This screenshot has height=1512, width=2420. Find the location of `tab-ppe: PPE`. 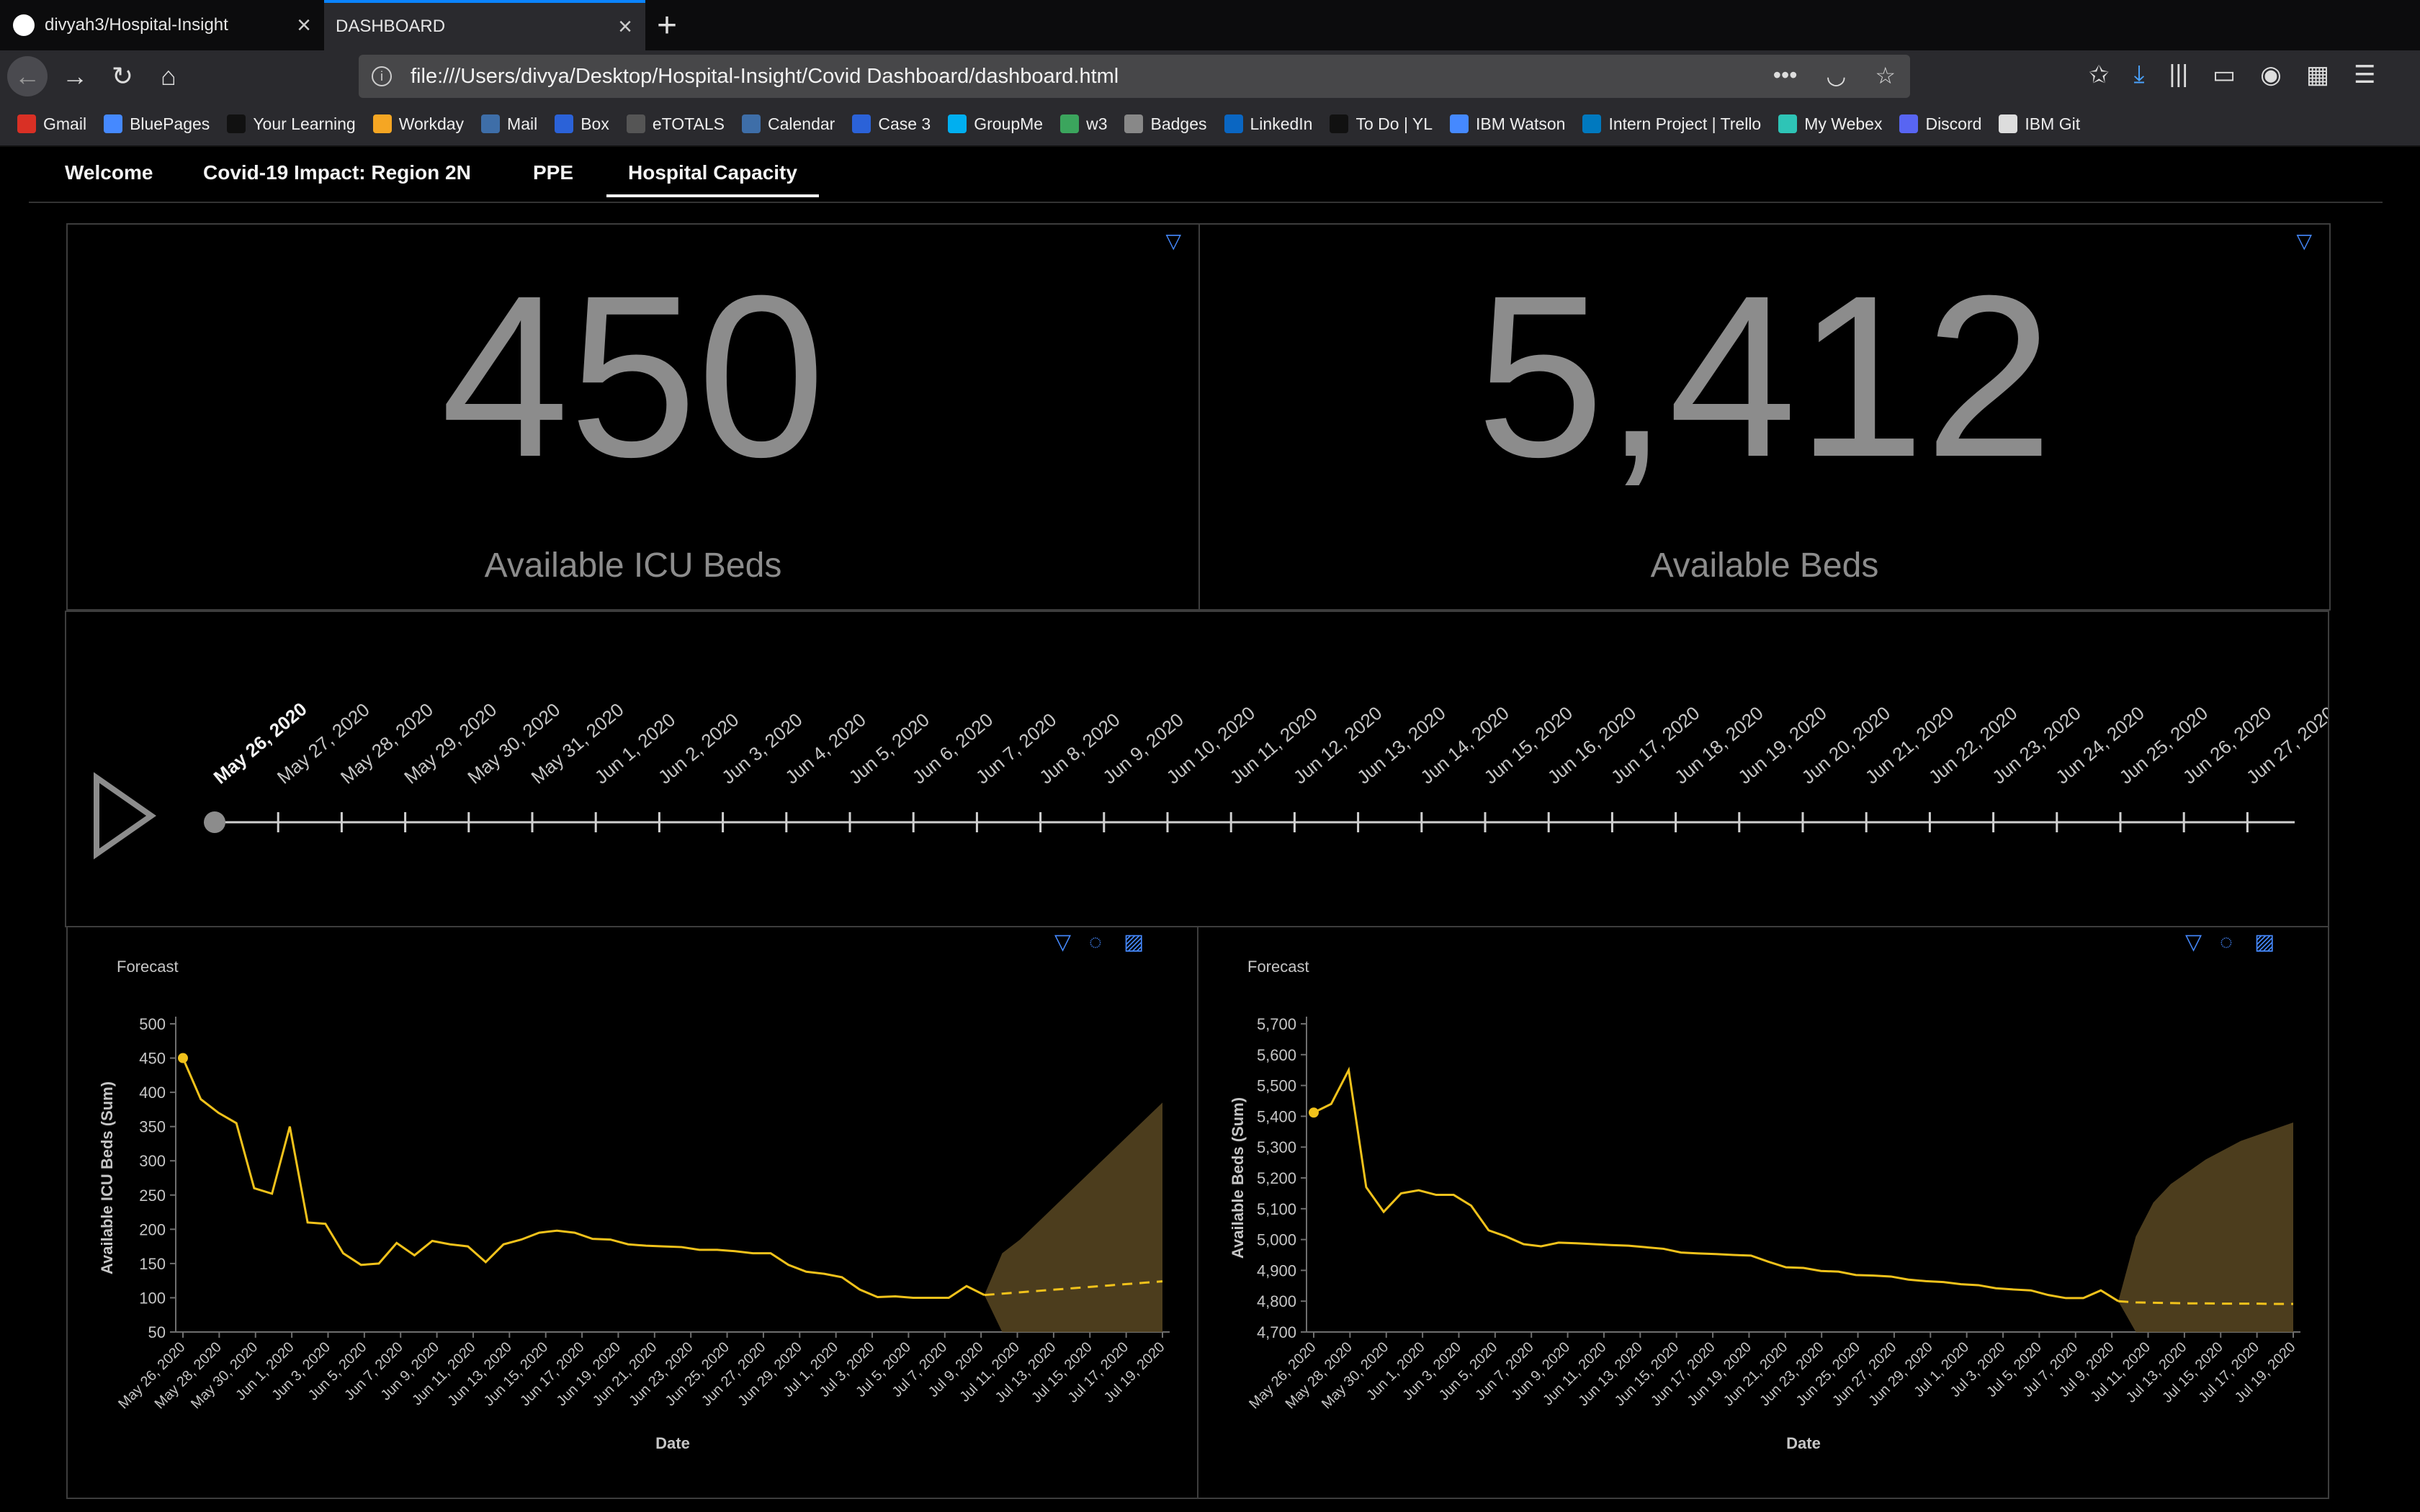

tab-ppe: PPE is located at coordinates (553, 172).